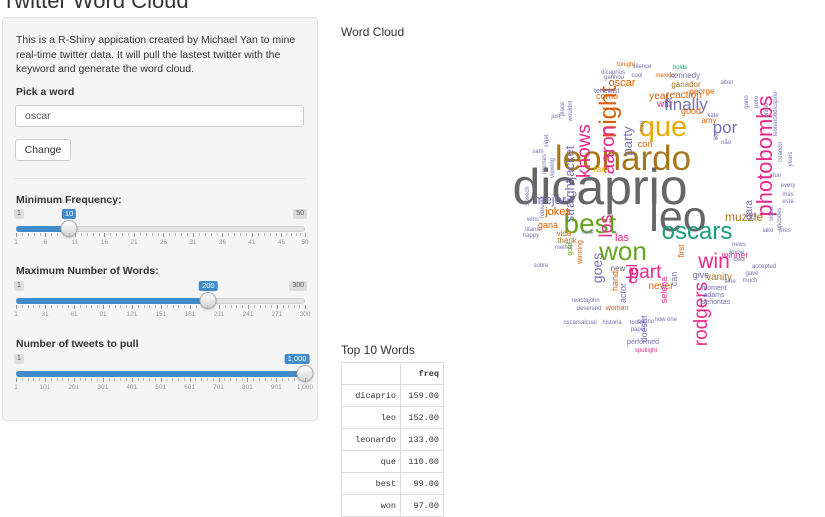 The image size is (825, 517). I want to click on wordcloud-word: knows, so click(584, 151).